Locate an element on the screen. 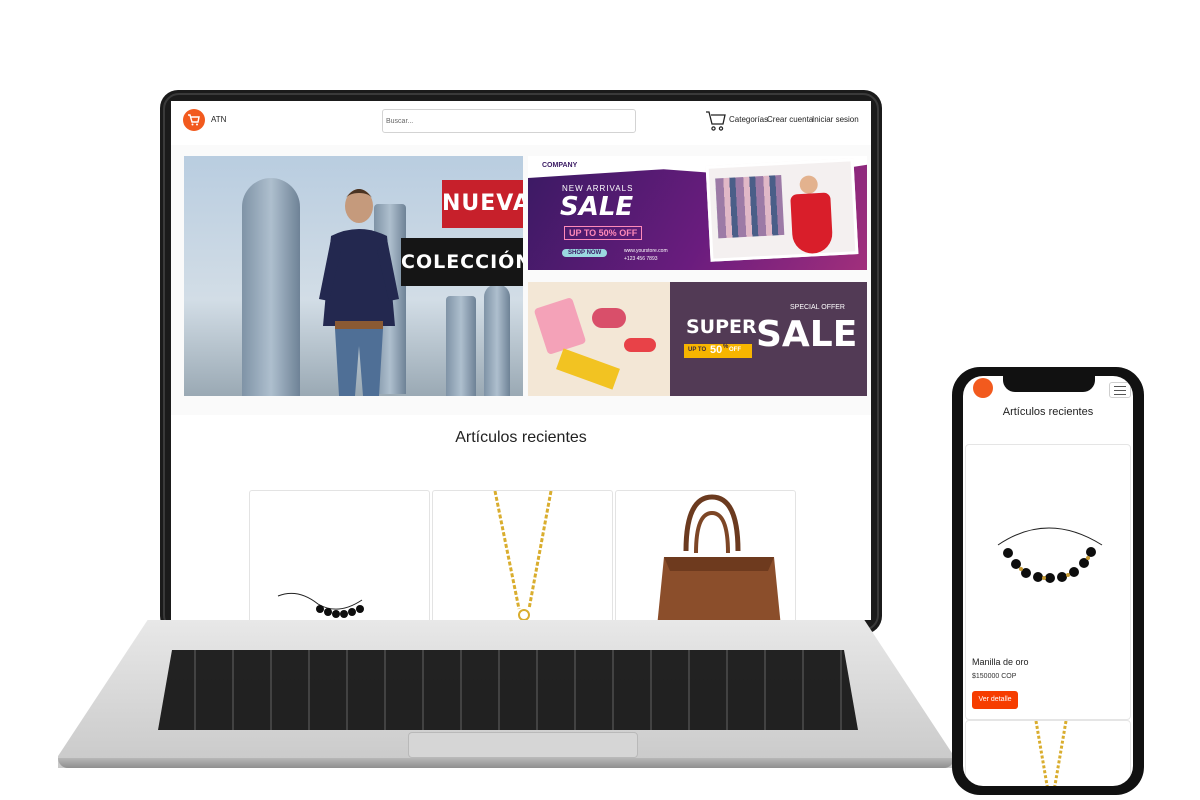  red-dress is located at coordinates (812, 223).